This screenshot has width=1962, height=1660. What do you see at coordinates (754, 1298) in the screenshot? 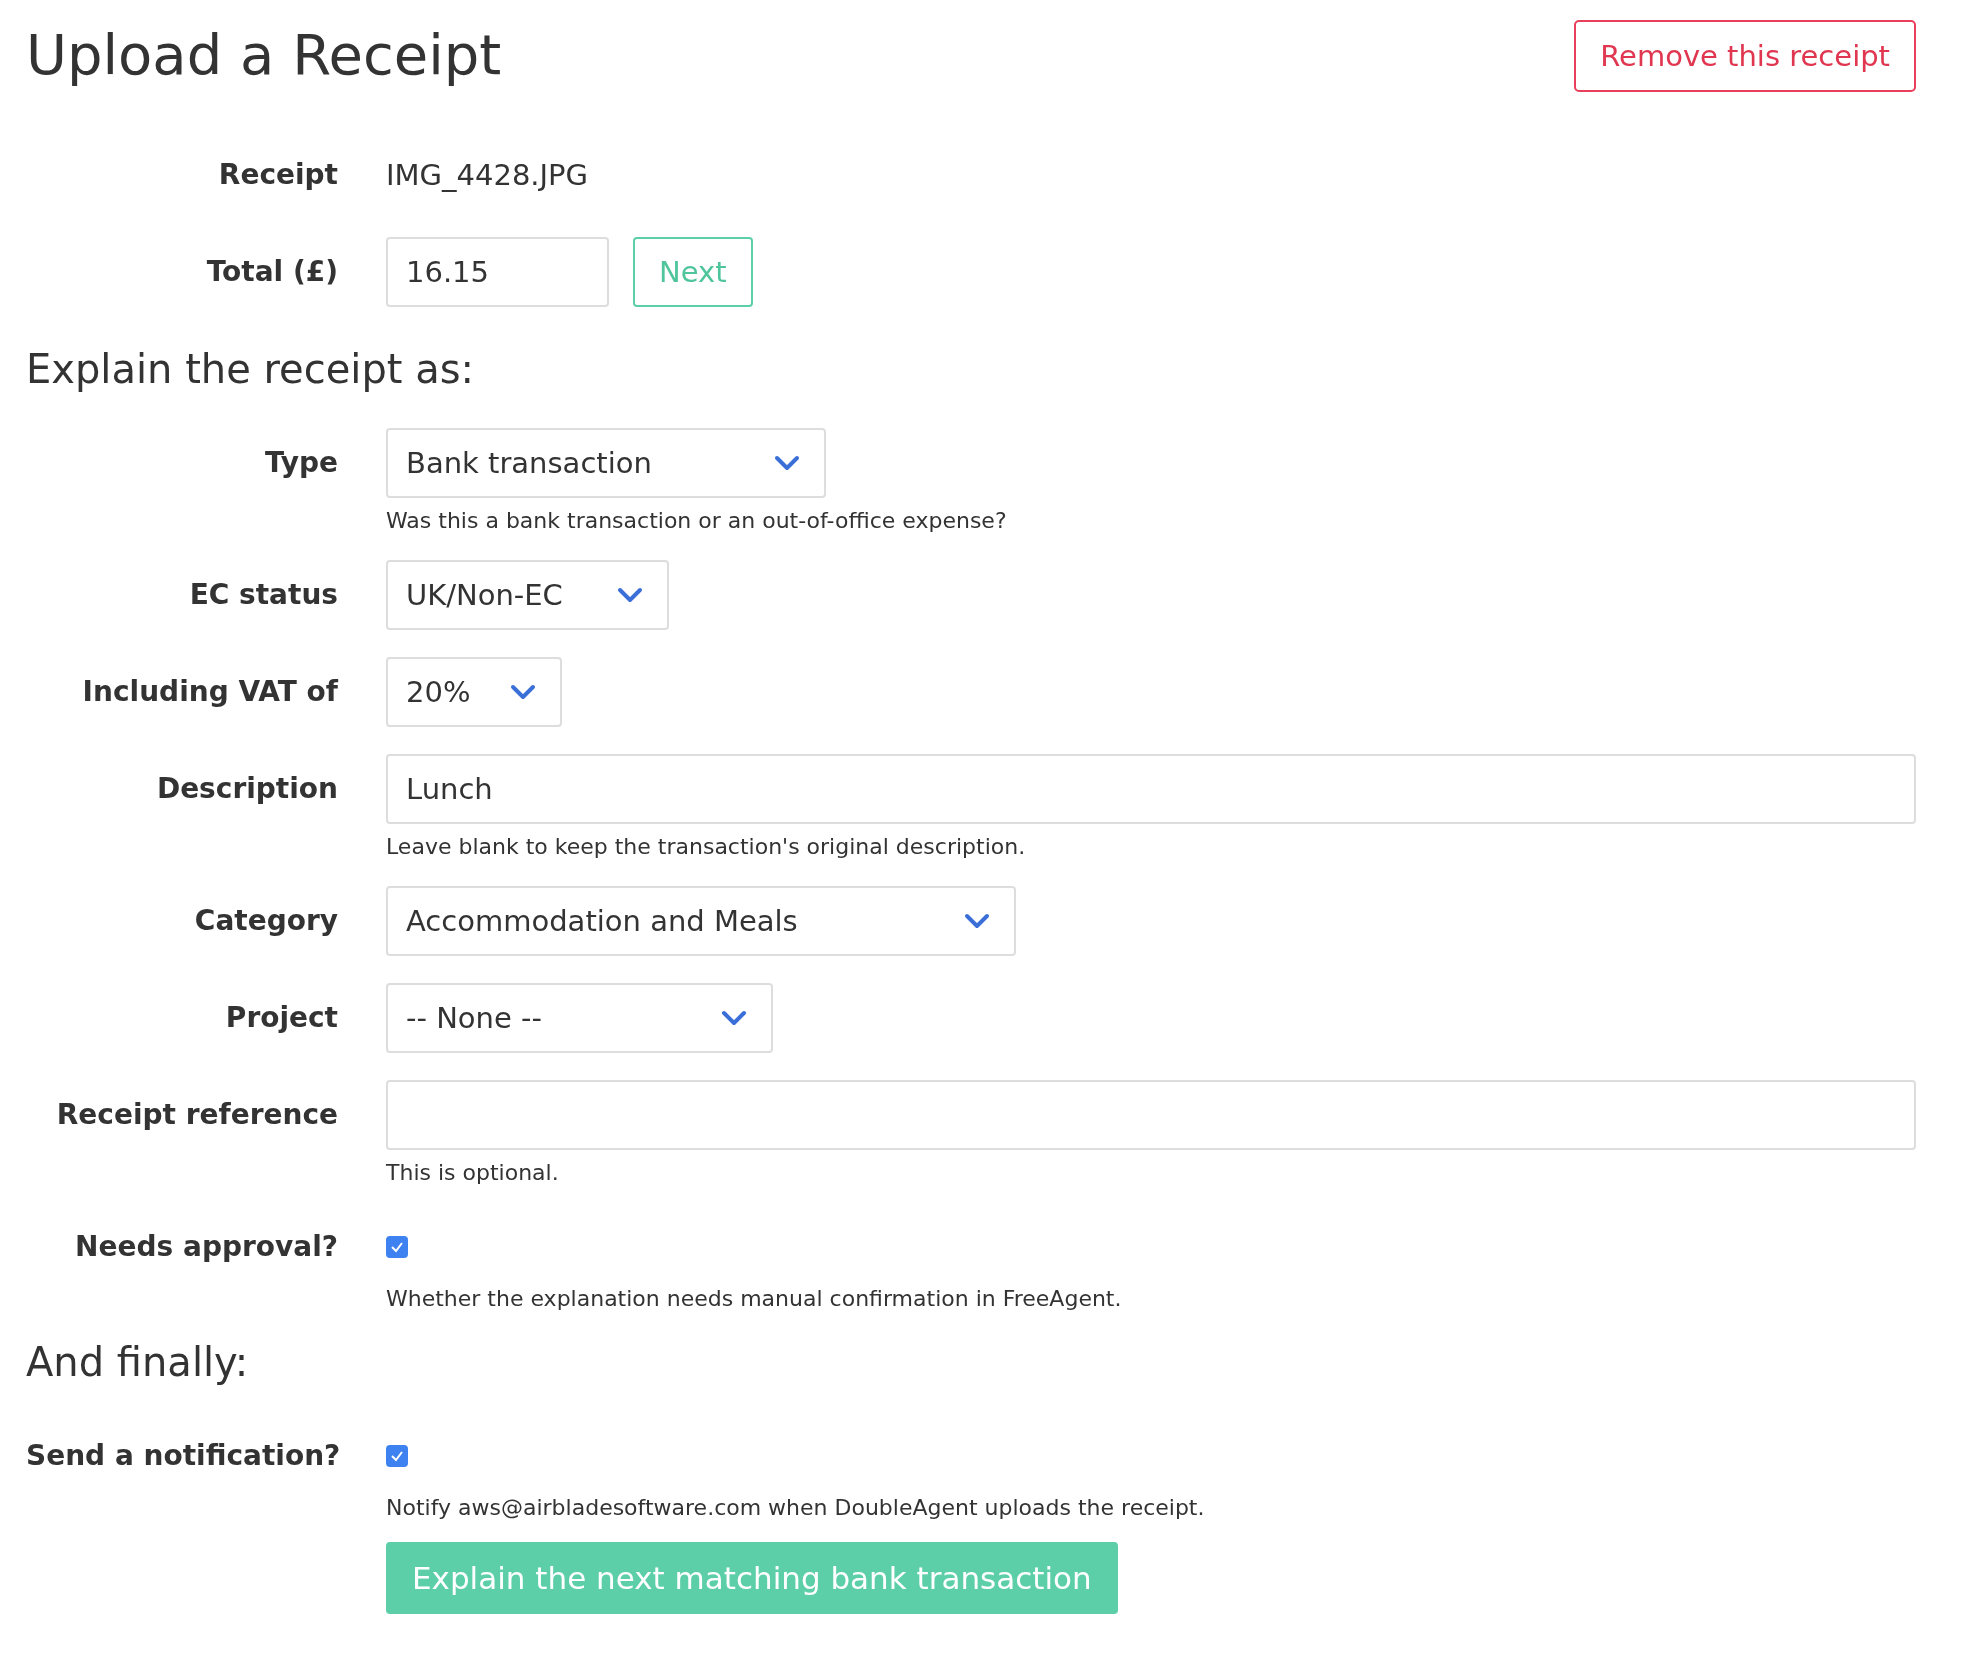
I see `help-text: Whether the explanation needs manual confirmation in FreeAgent.` at bounding box center [754, 1298].